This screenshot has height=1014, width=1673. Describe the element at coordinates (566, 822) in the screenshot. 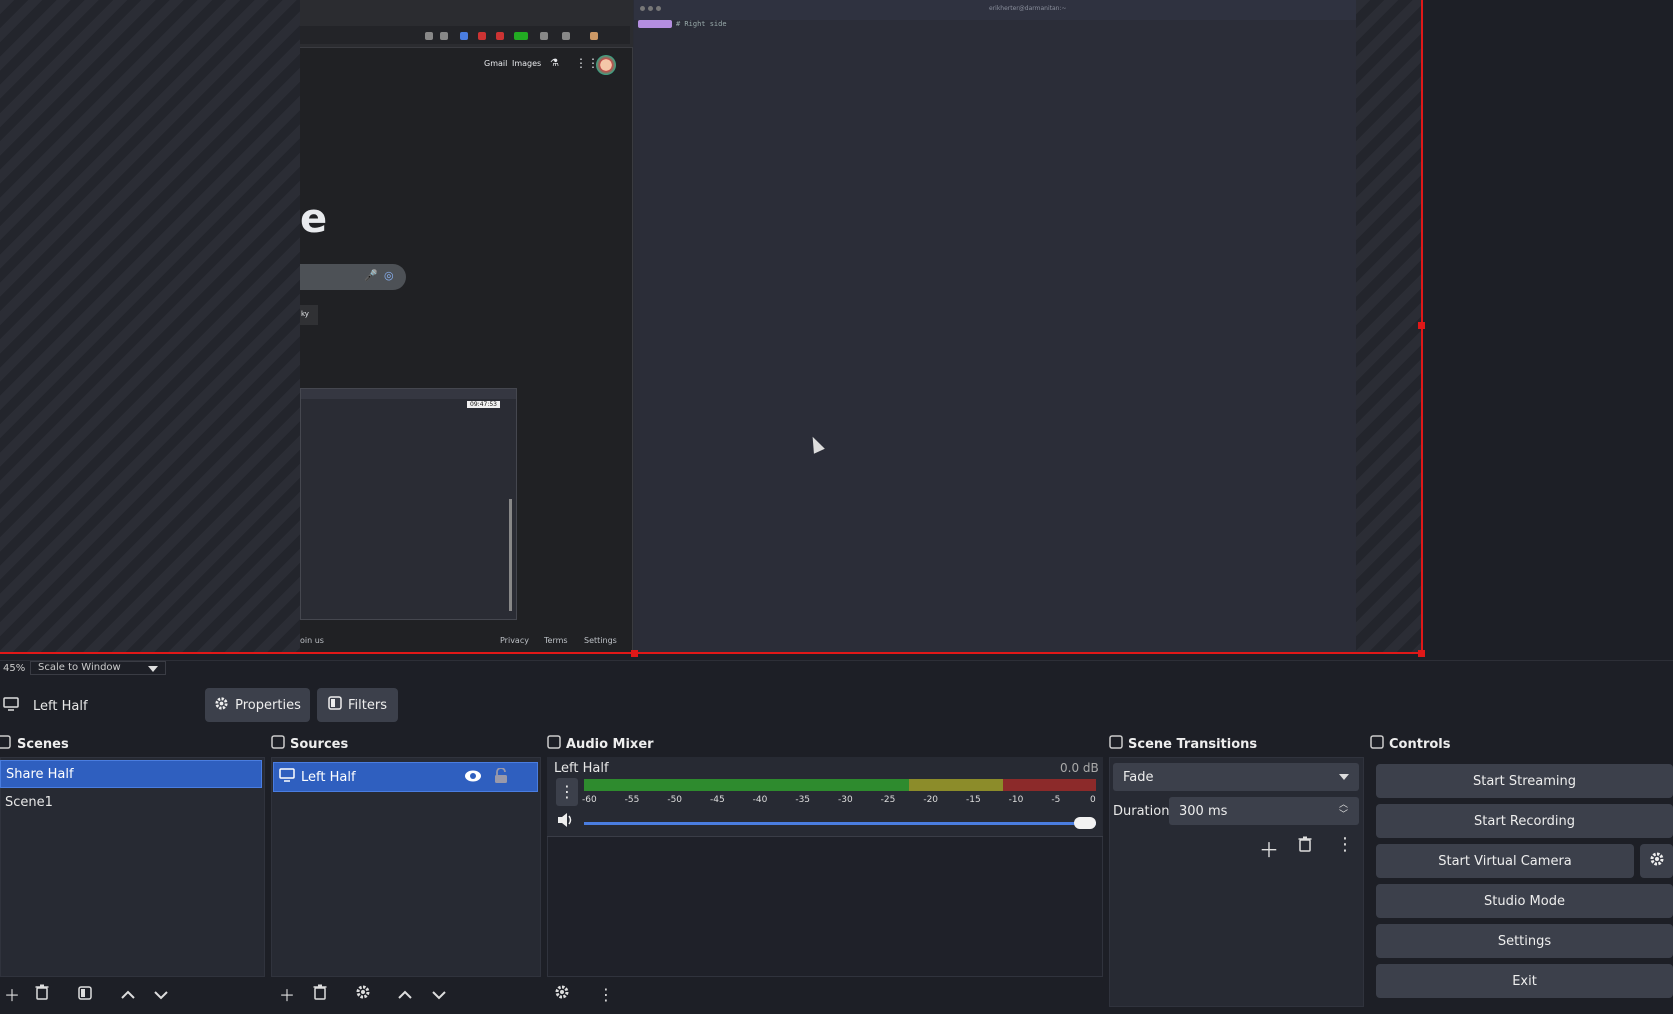

I see `speaker-icon` at that location.